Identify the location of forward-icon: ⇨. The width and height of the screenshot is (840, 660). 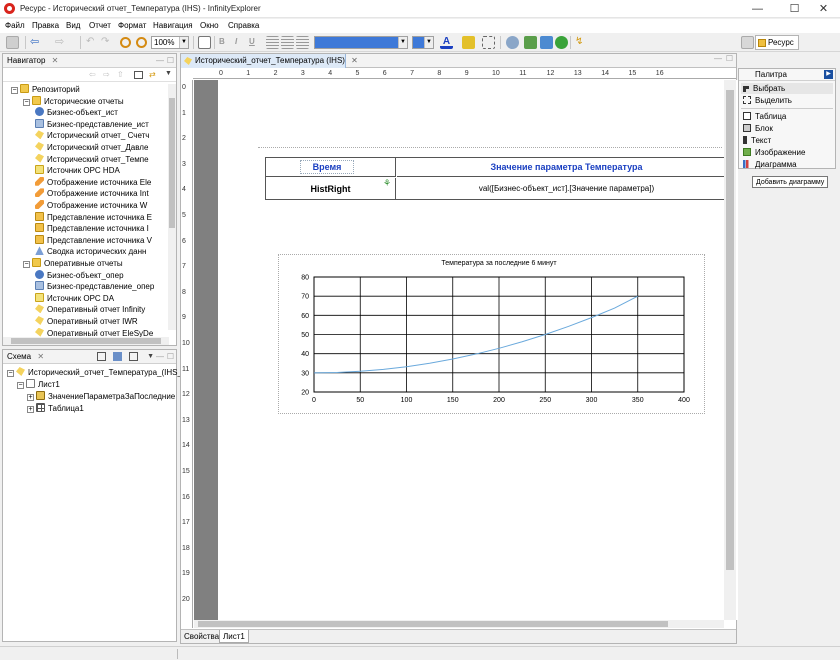
(61, 42).